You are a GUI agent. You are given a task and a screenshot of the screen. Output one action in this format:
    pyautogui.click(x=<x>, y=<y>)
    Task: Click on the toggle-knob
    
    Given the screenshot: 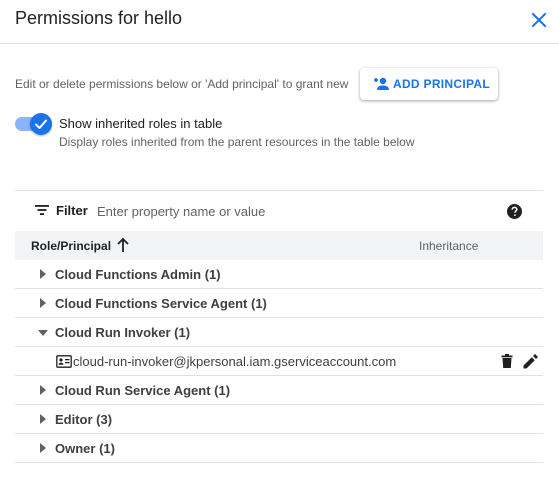 What is the action you would take?
    pyautogui.click(x=41, y=124)
    